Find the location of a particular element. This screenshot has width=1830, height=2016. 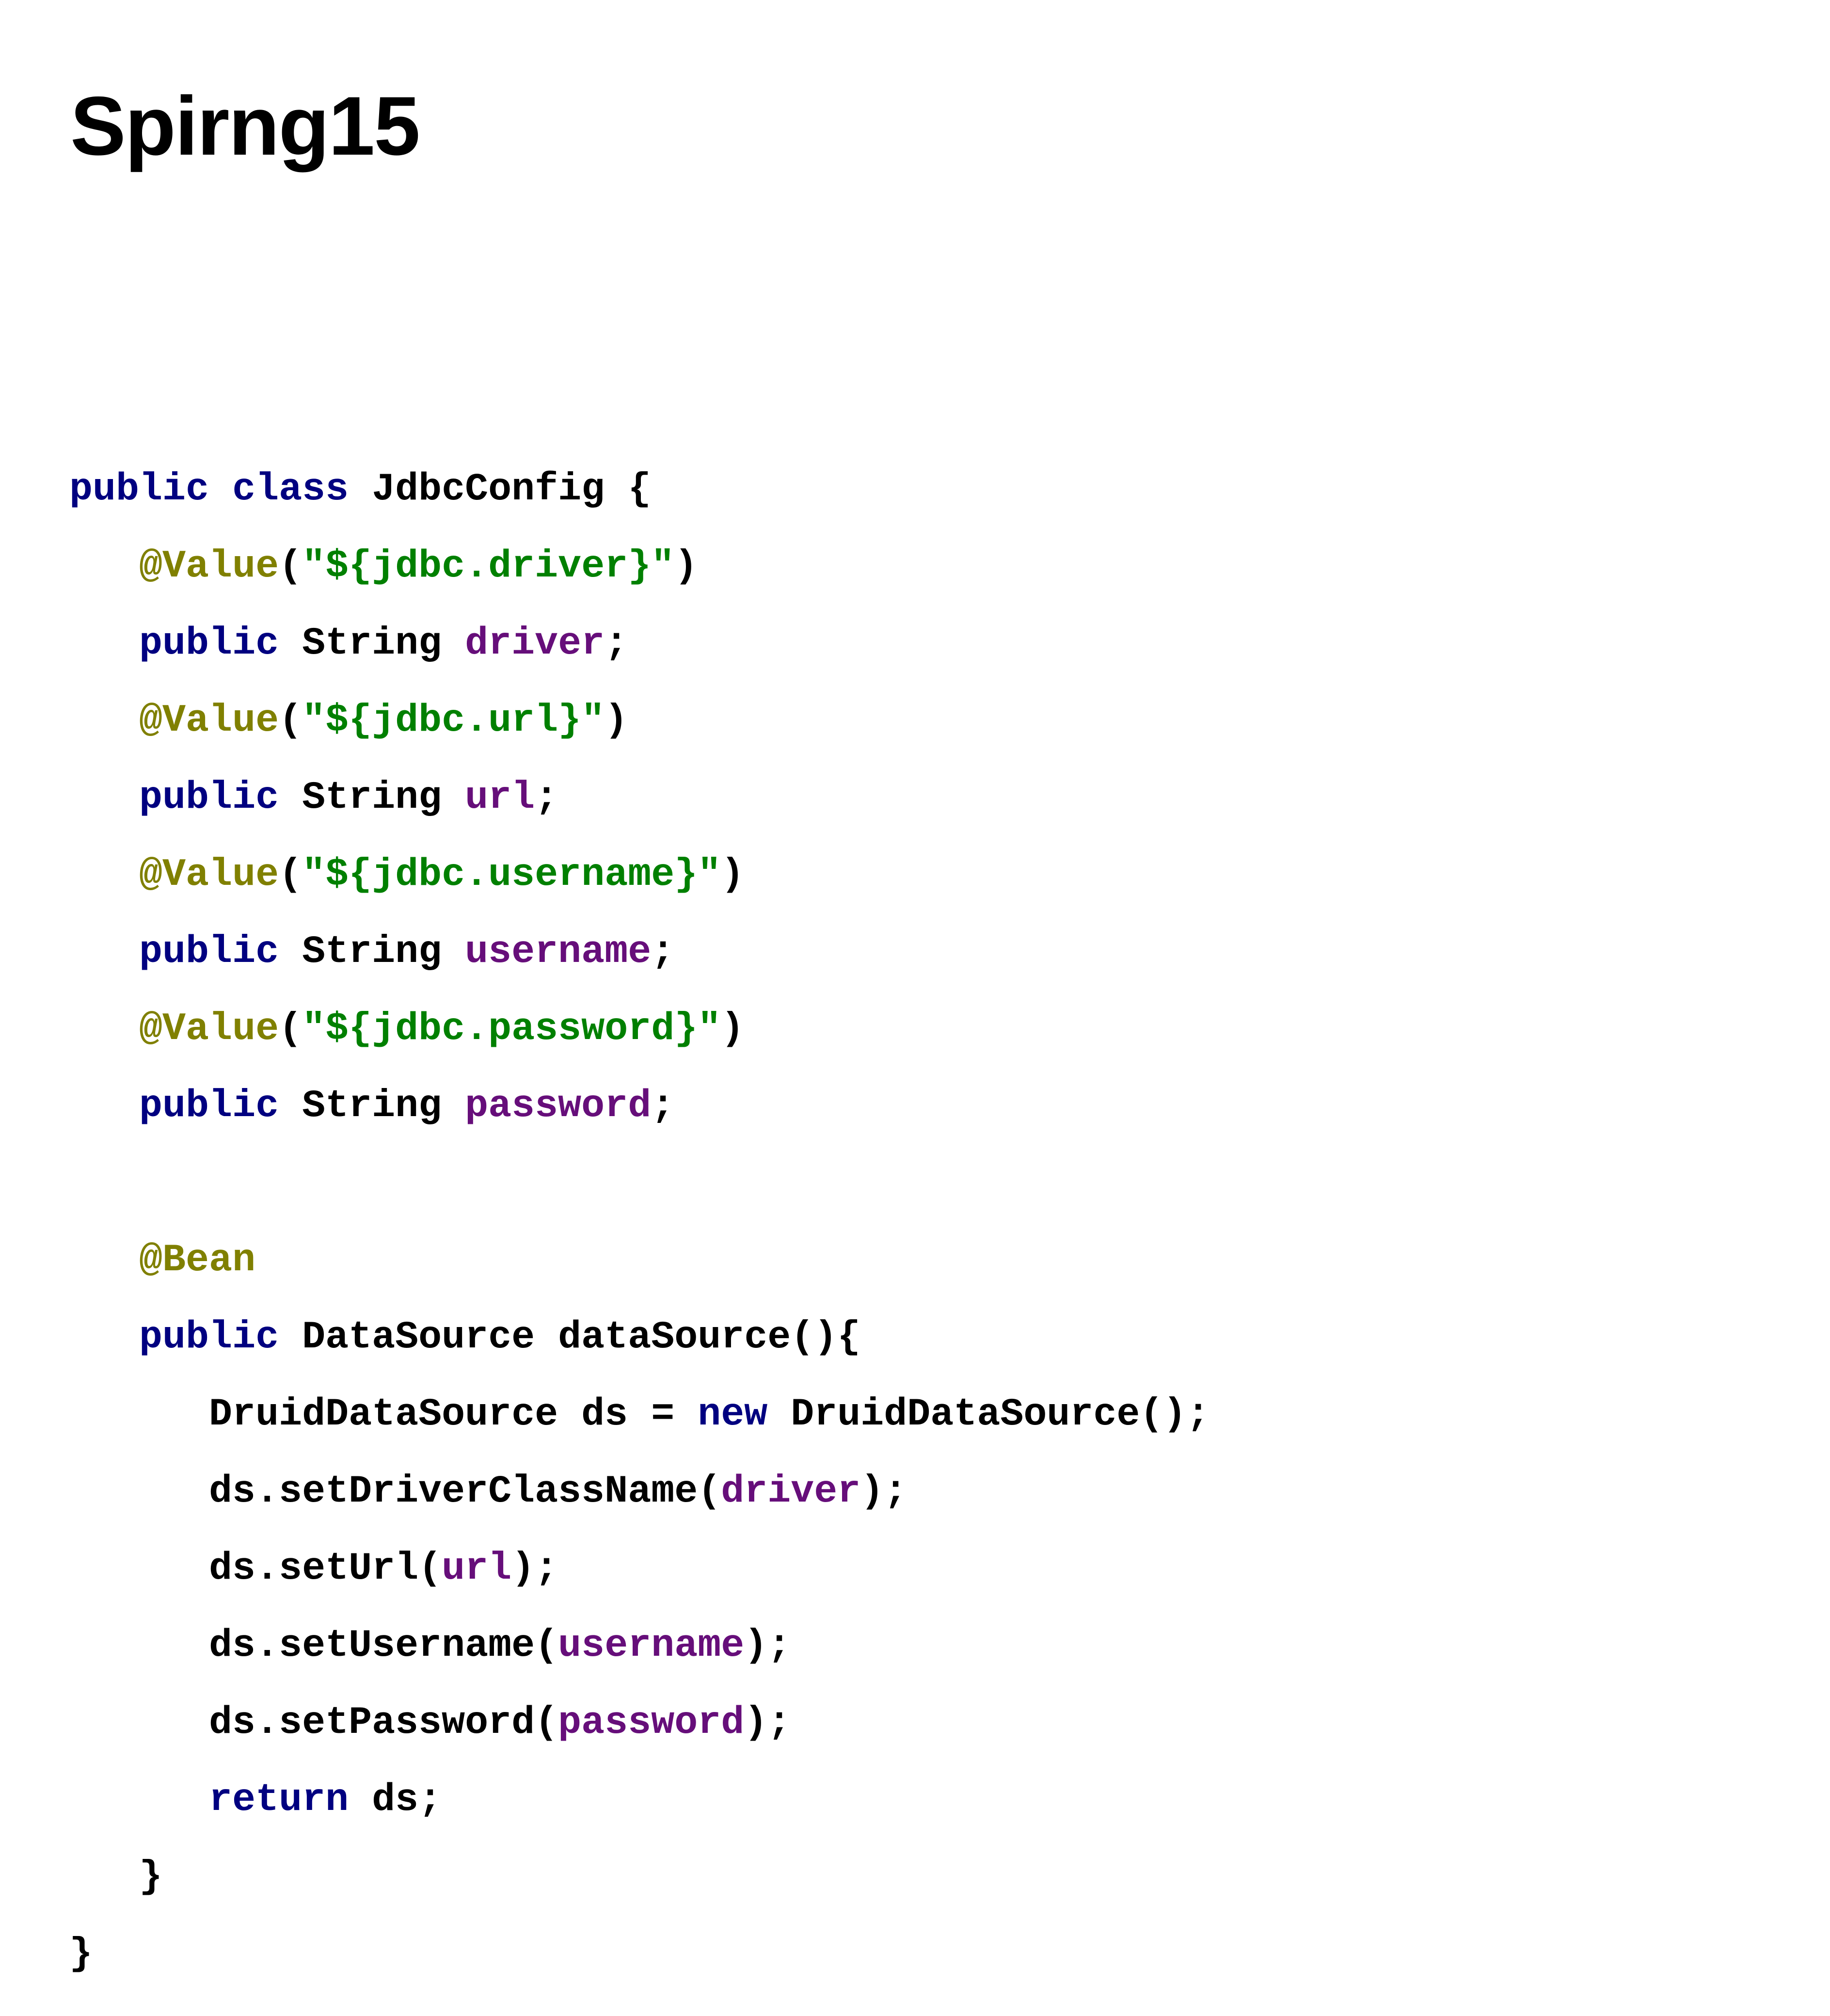

page-title: Spirng15 is located at coordinates (245, 126).